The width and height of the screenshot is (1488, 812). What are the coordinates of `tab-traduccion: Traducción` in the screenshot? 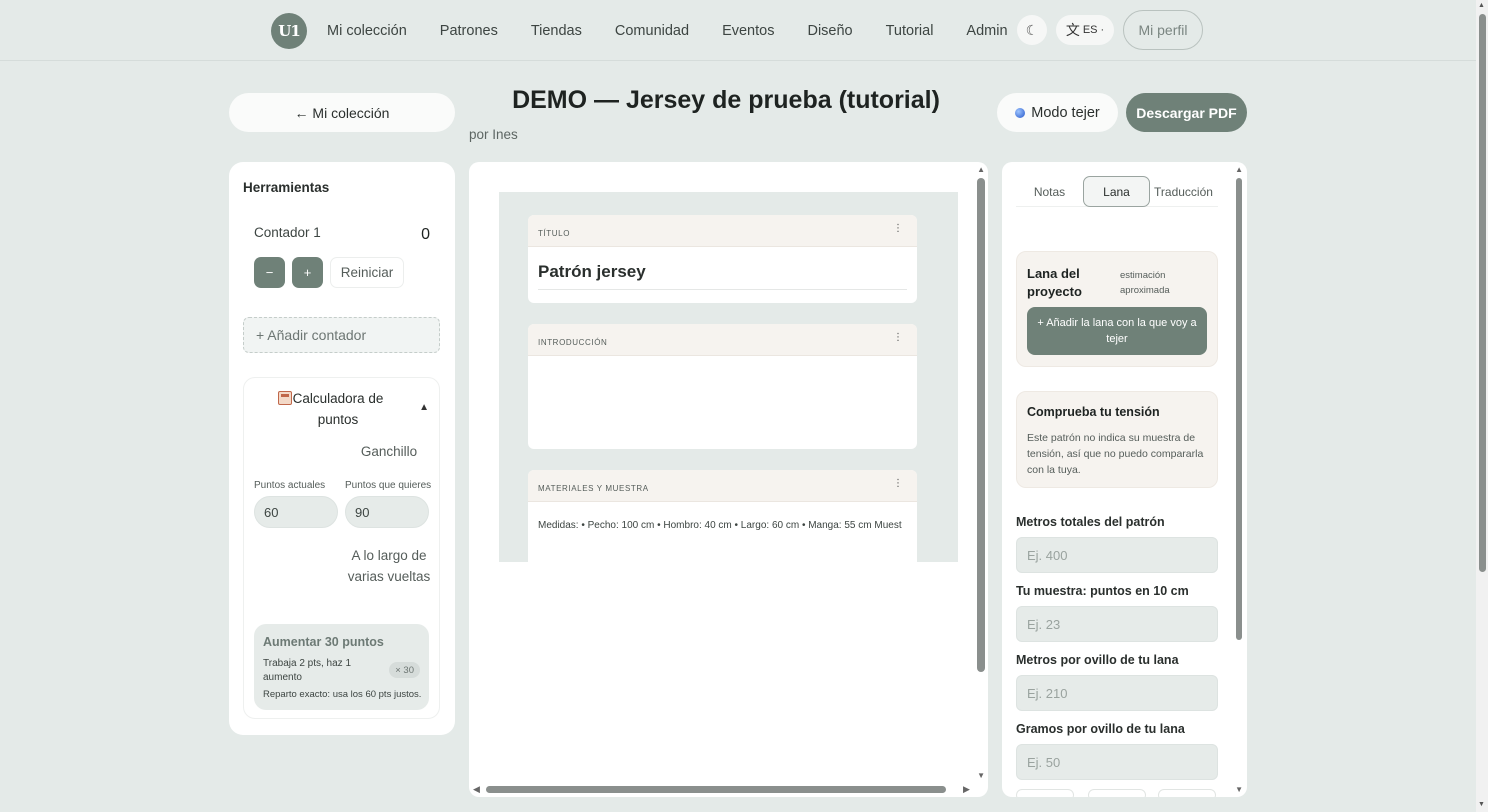 It's located at (1183, 191).